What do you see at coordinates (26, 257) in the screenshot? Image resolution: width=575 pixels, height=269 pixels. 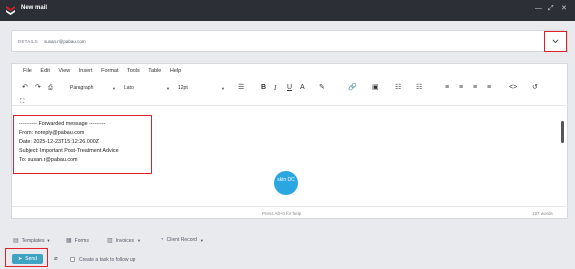 I see `send-button-highlight` at bounding box center [26, 257].